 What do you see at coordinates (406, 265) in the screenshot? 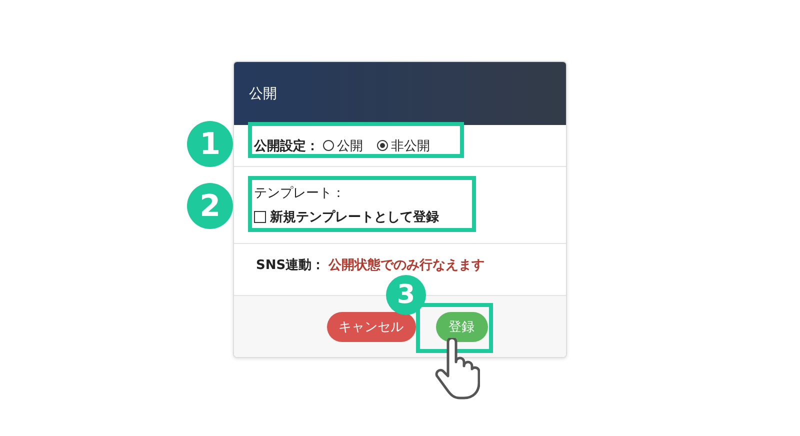
I see `sns-message: 公開状態でのみ行なえます` at bounding box center [406, 265].